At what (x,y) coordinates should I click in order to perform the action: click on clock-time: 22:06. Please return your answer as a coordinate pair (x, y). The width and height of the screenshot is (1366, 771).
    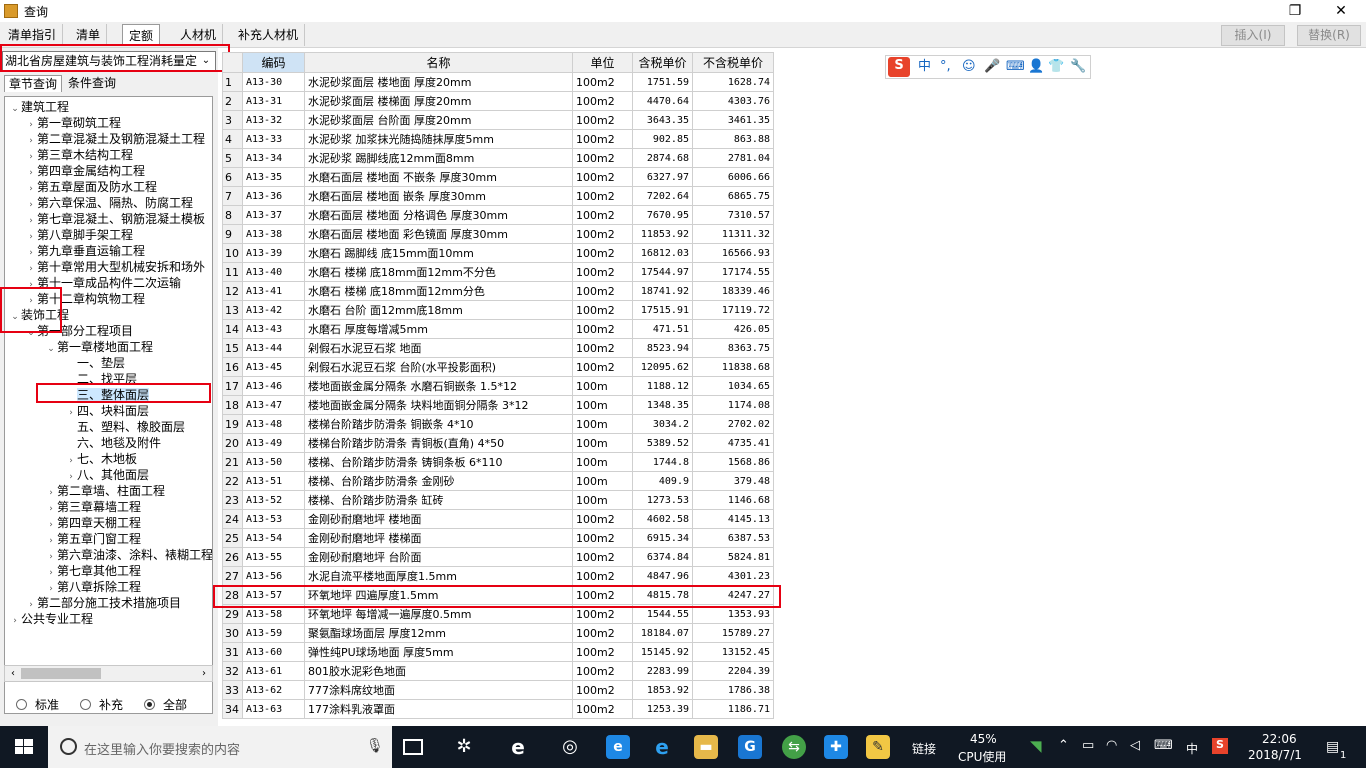
    Looking at the image, I should click on (1279, 739).